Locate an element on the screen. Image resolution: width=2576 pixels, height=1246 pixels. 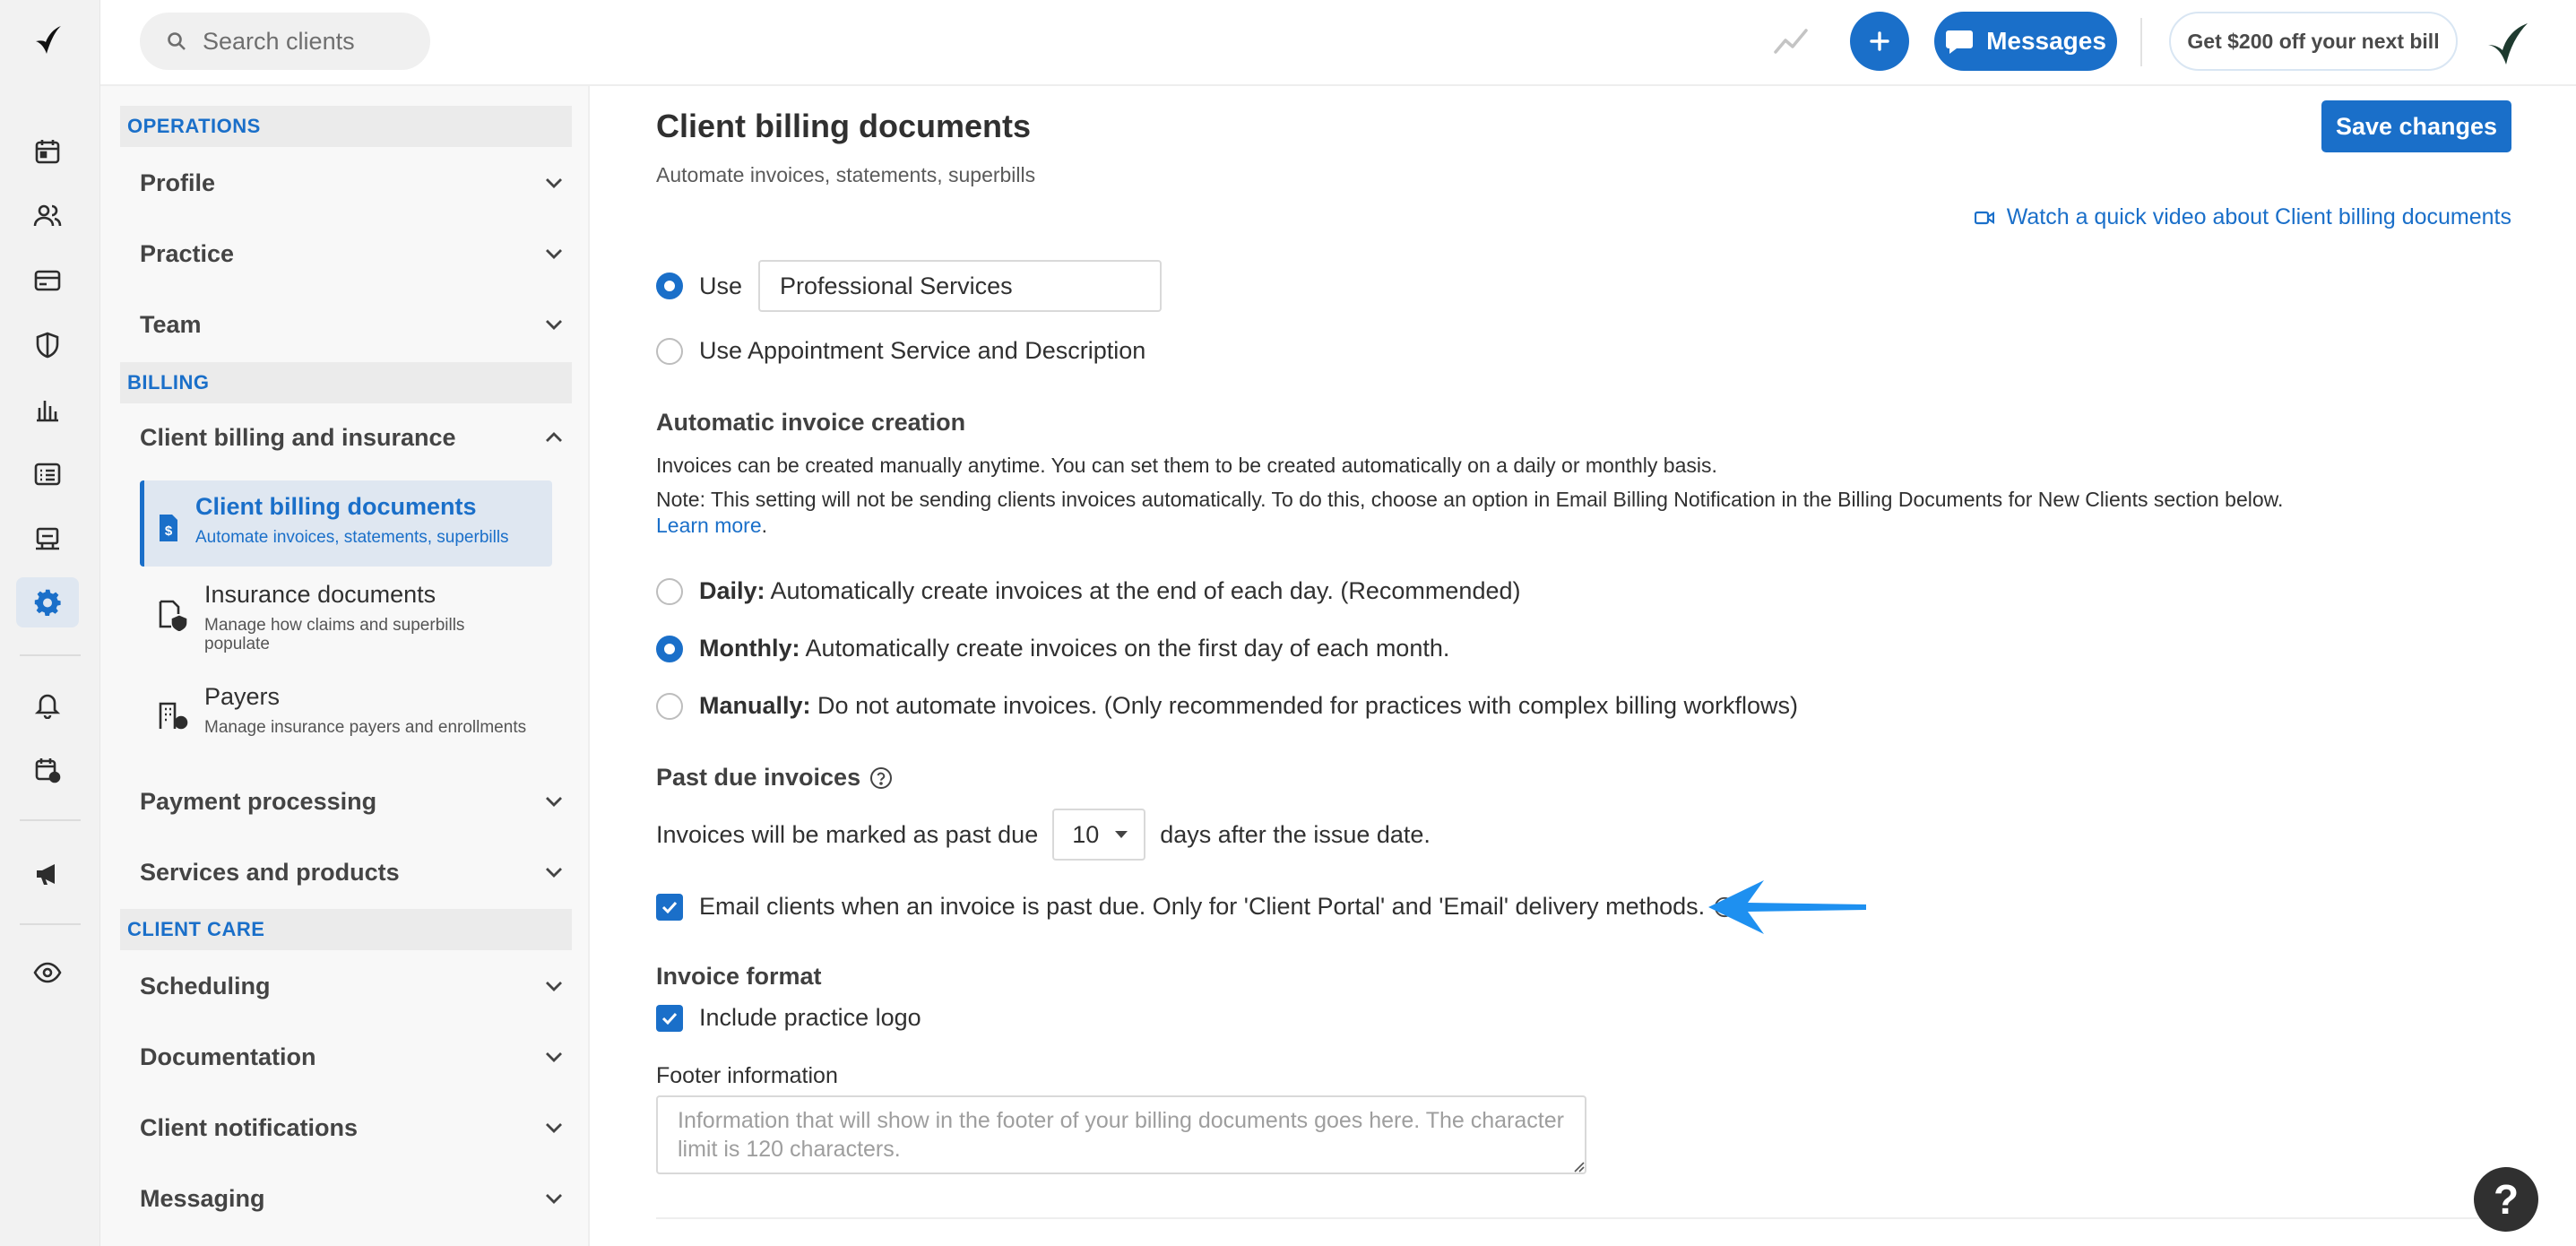
chat-bubble-icon is located at coordinates (1960, 42).